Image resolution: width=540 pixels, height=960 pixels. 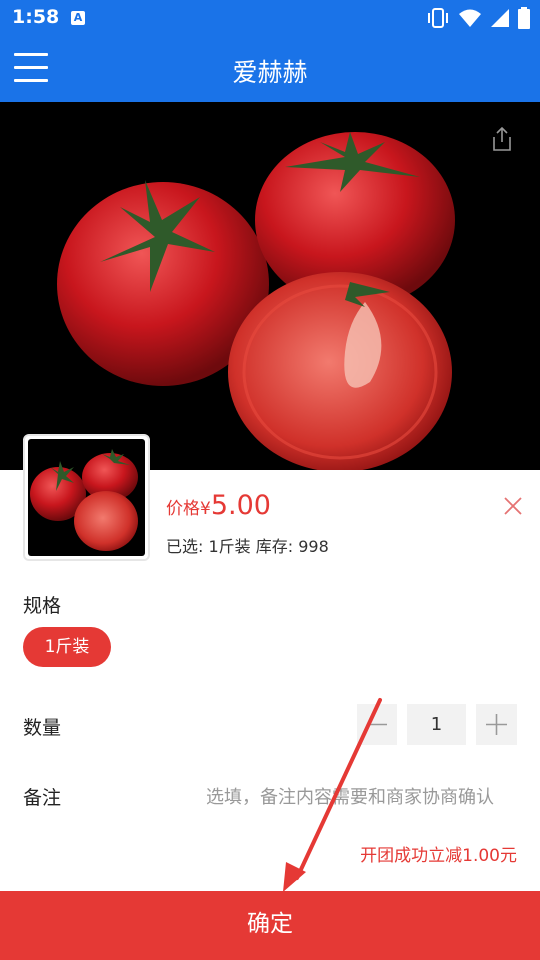 I want to click on minus-icon, so click(x=377, y=724).